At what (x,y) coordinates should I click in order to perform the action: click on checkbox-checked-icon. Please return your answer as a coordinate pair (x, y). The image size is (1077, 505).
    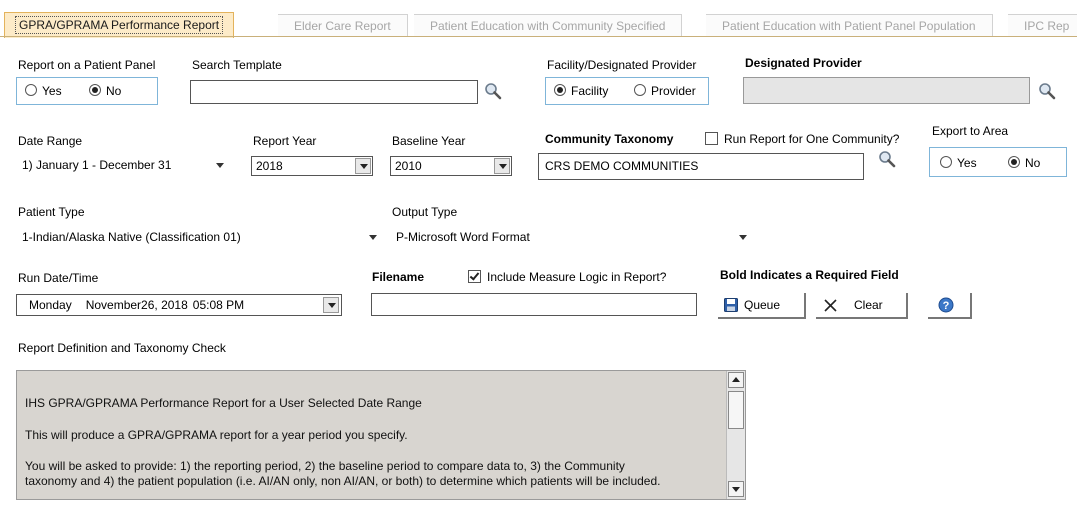
    Looking at the image, I should click on (474, 276).